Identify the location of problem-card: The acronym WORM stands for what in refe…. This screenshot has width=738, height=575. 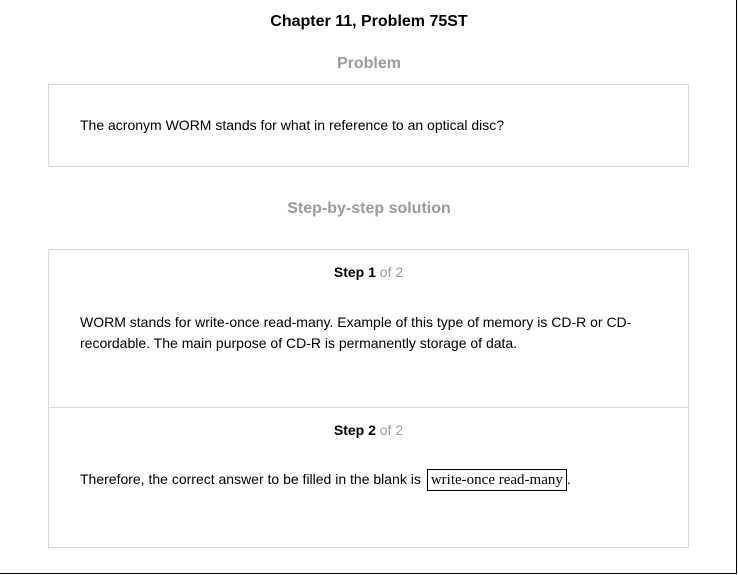
(368, 125).